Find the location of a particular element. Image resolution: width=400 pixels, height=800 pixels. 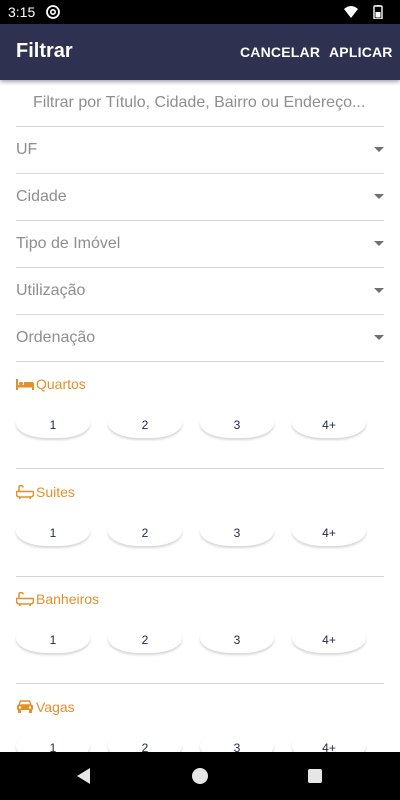

app-bar: Filtrar CANCELAR APLICAR is located at coordinates (200, 52).